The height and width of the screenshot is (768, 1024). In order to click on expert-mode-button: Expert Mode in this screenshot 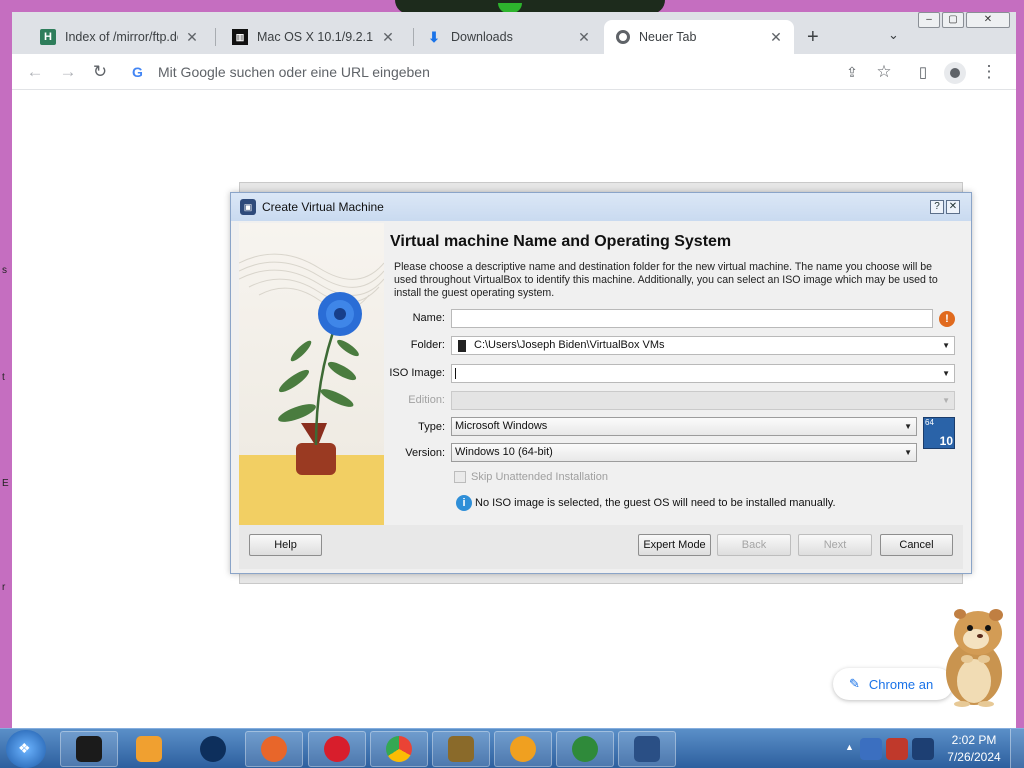, I will do `click(674, 545)`.